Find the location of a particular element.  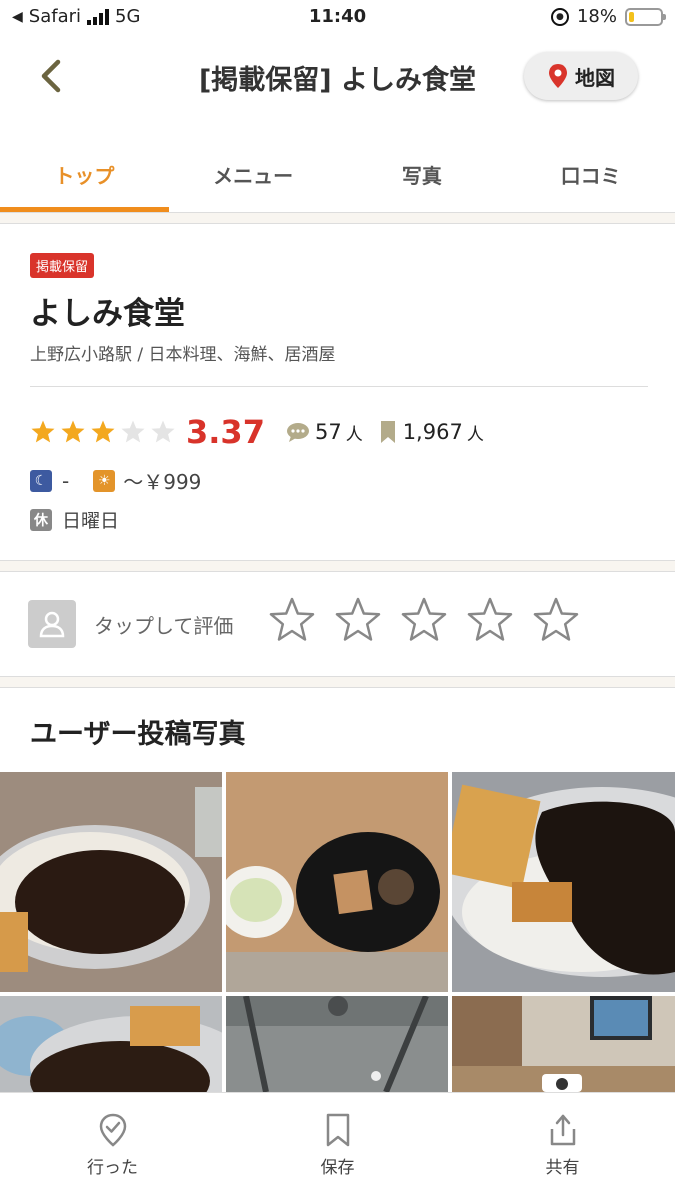

bookmark-outline-icon is located at coordinates (337, 1130).